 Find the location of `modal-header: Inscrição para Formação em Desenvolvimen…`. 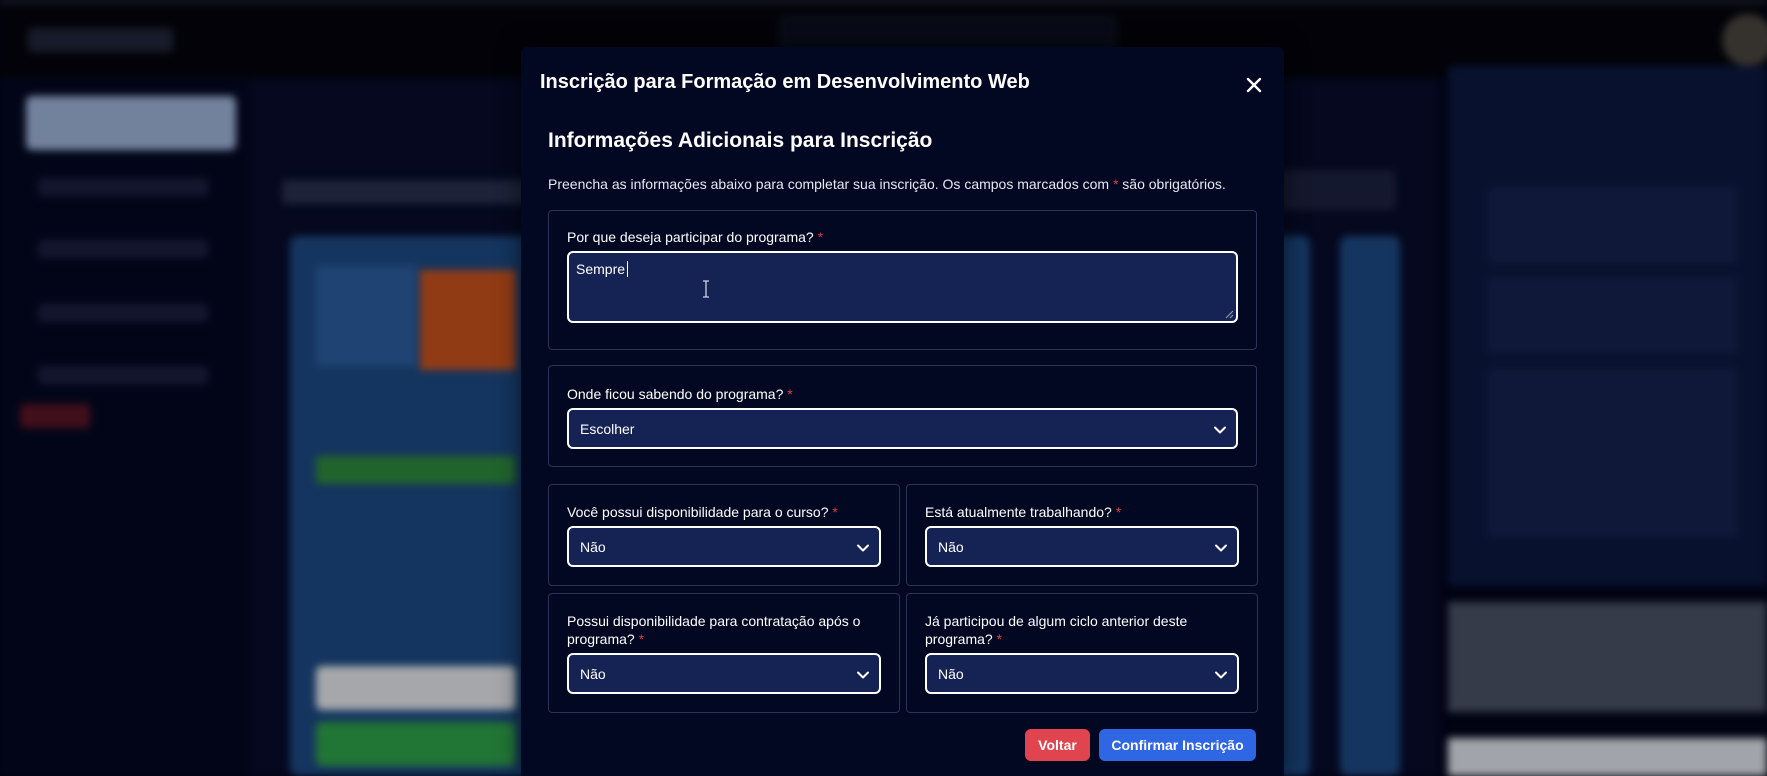

modal-header: Inscrição para Formação em Desenvolvimen… is located at coordinates (902, 78).